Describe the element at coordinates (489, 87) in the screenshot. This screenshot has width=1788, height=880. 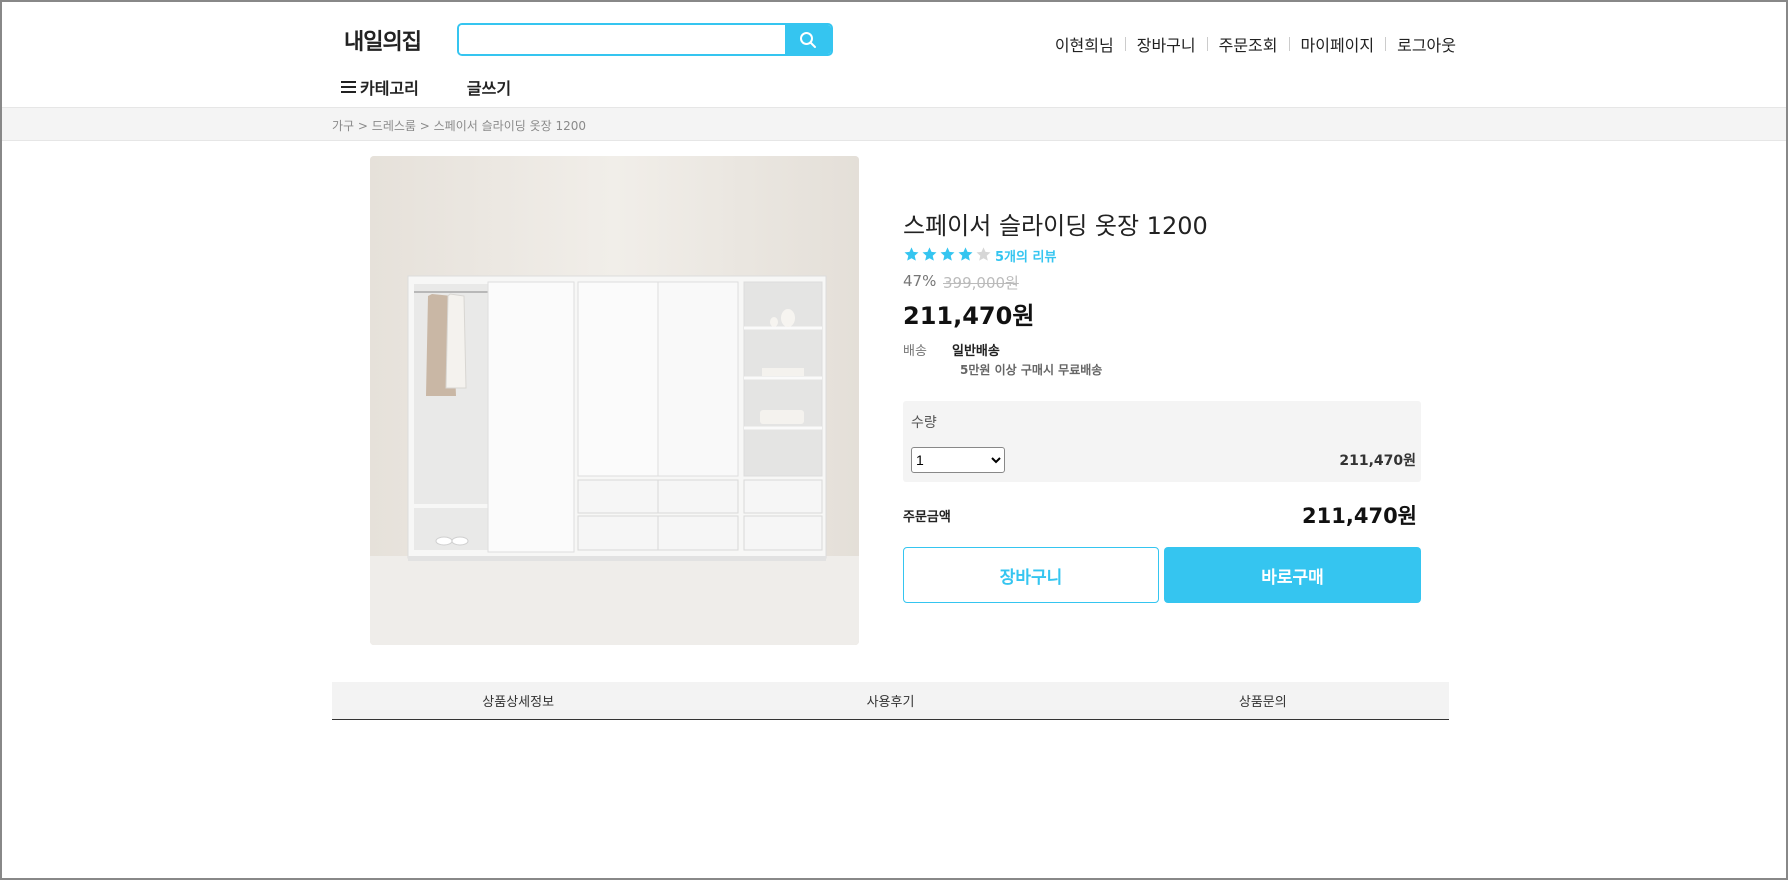
I see `write-link: 글쓰기` at that location.